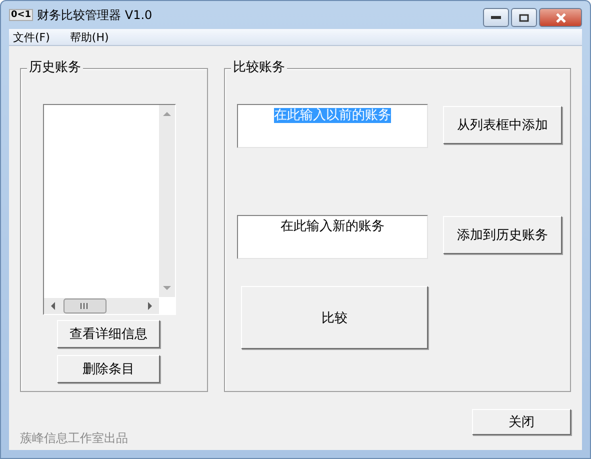 This screenshot has width=591, height=459. I want to click on maximize-icon, so click(524, 18).